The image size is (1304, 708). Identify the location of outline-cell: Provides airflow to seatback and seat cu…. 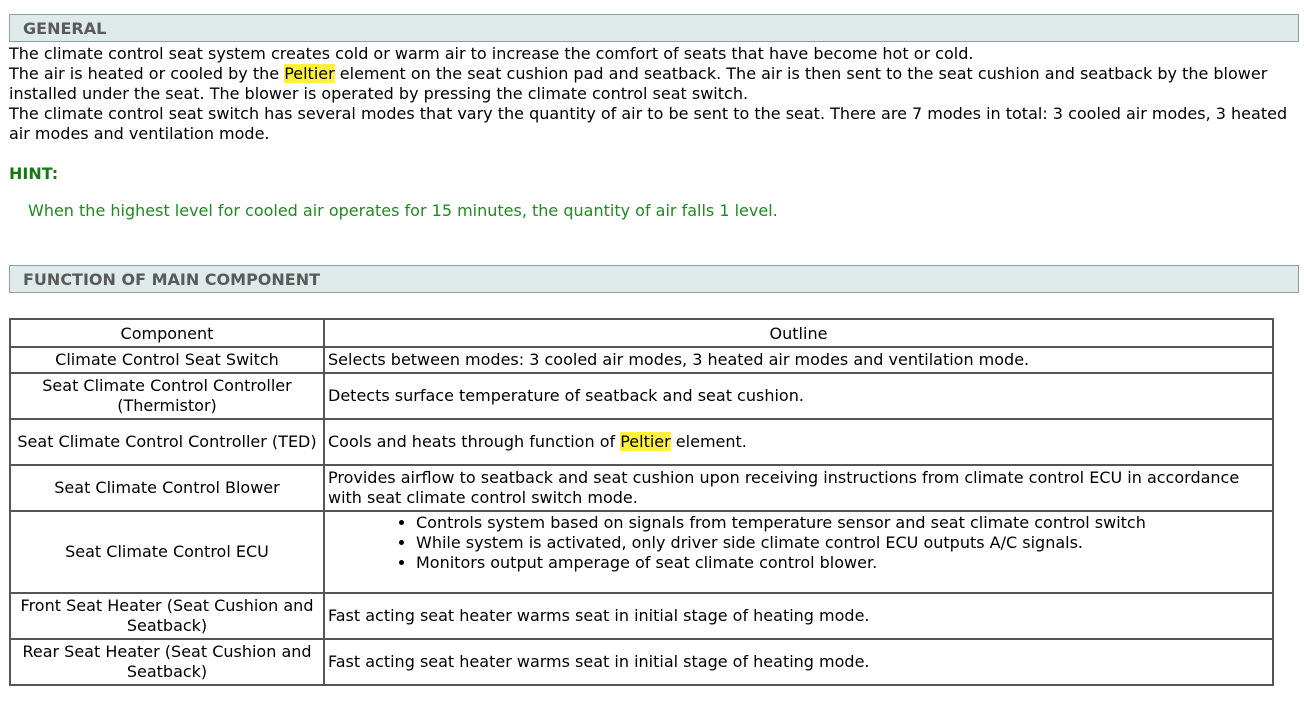
(798, 488).